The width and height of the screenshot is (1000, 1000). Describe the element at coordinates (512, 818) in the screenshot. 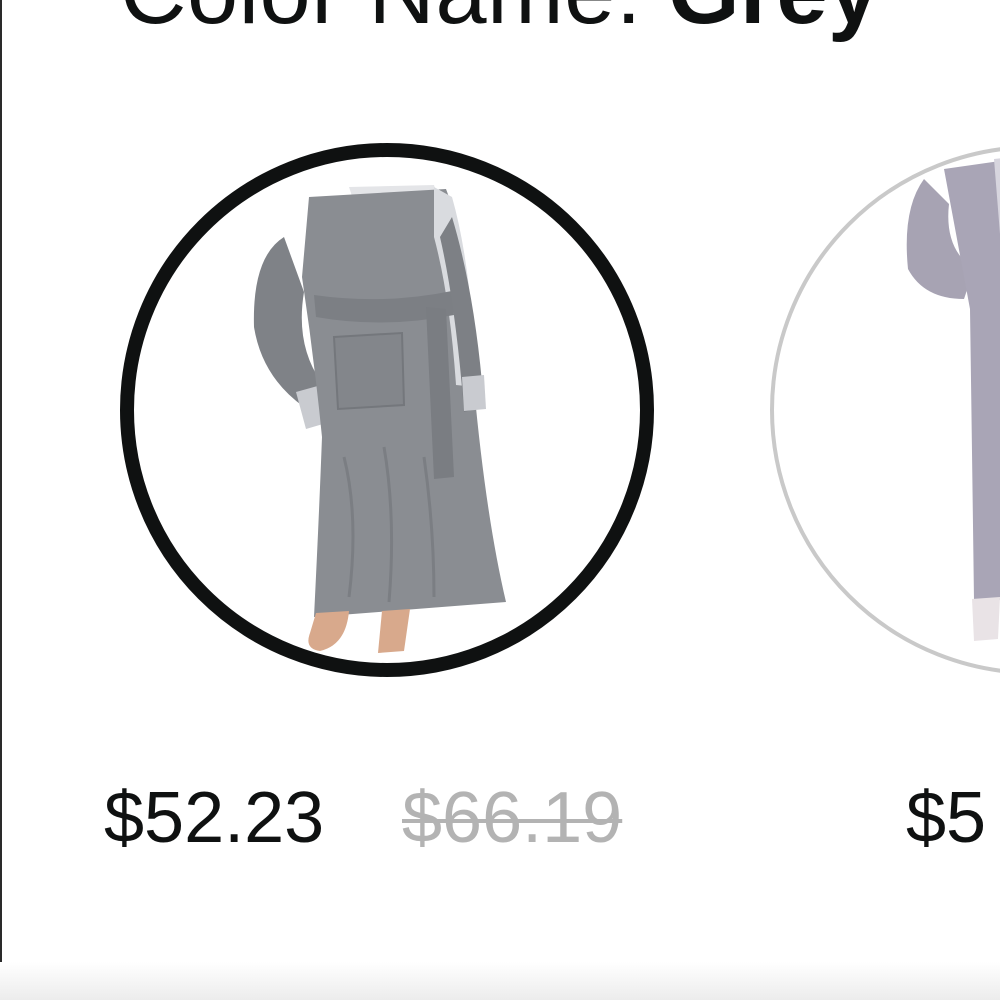

I see `swatch-1-list-price: $66.19` at that location.